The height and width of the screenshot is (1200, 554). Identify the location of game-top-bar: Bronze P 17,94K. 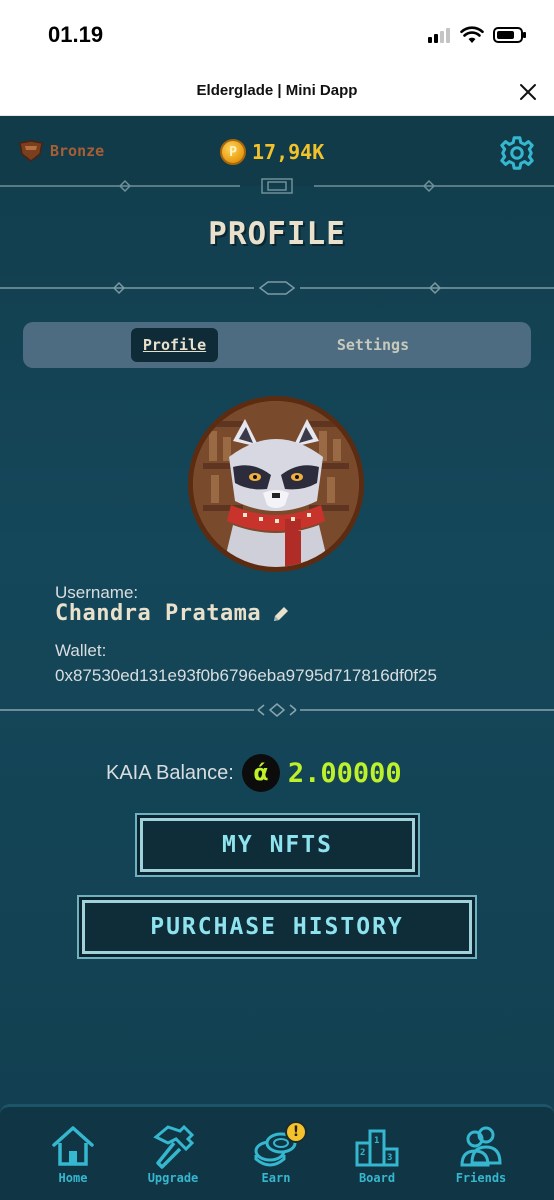
(277, 151).